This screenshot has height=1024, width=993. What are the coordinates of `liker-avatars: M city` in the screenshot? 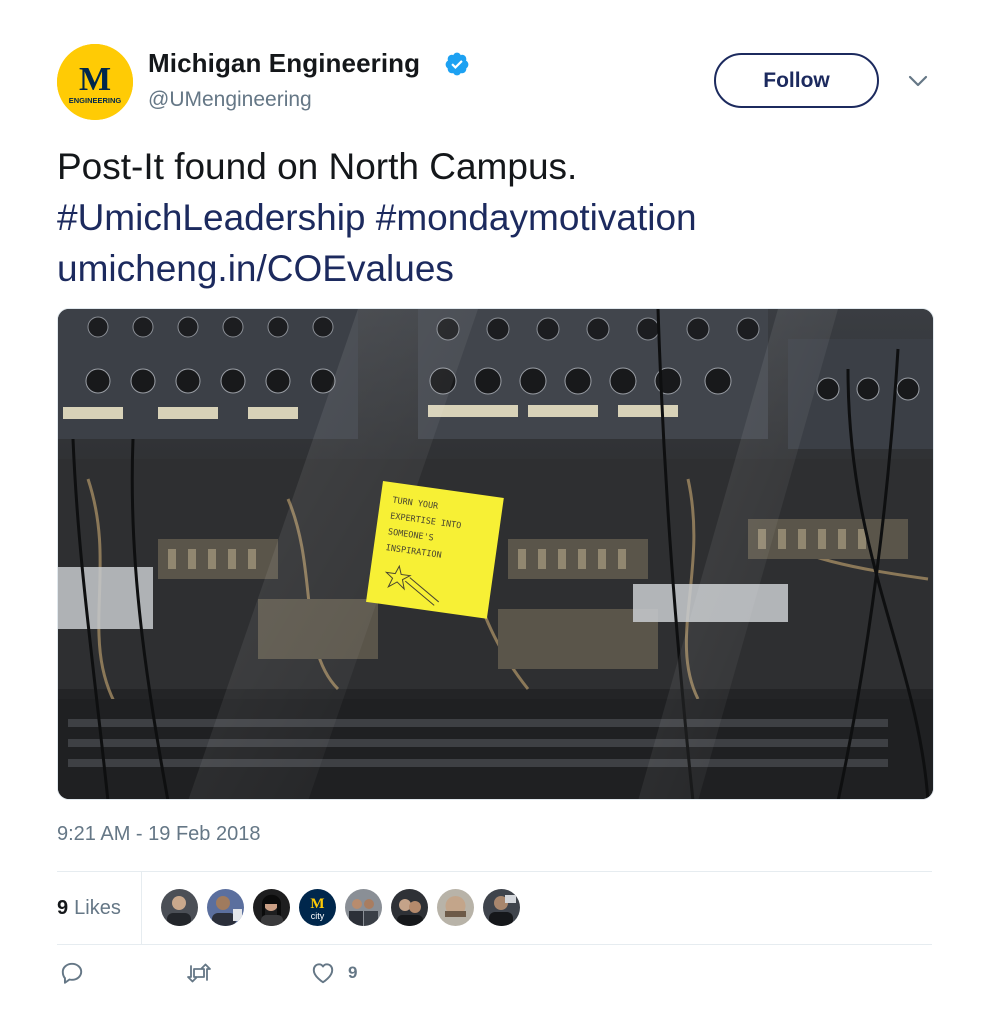 It's located at (345, 907).